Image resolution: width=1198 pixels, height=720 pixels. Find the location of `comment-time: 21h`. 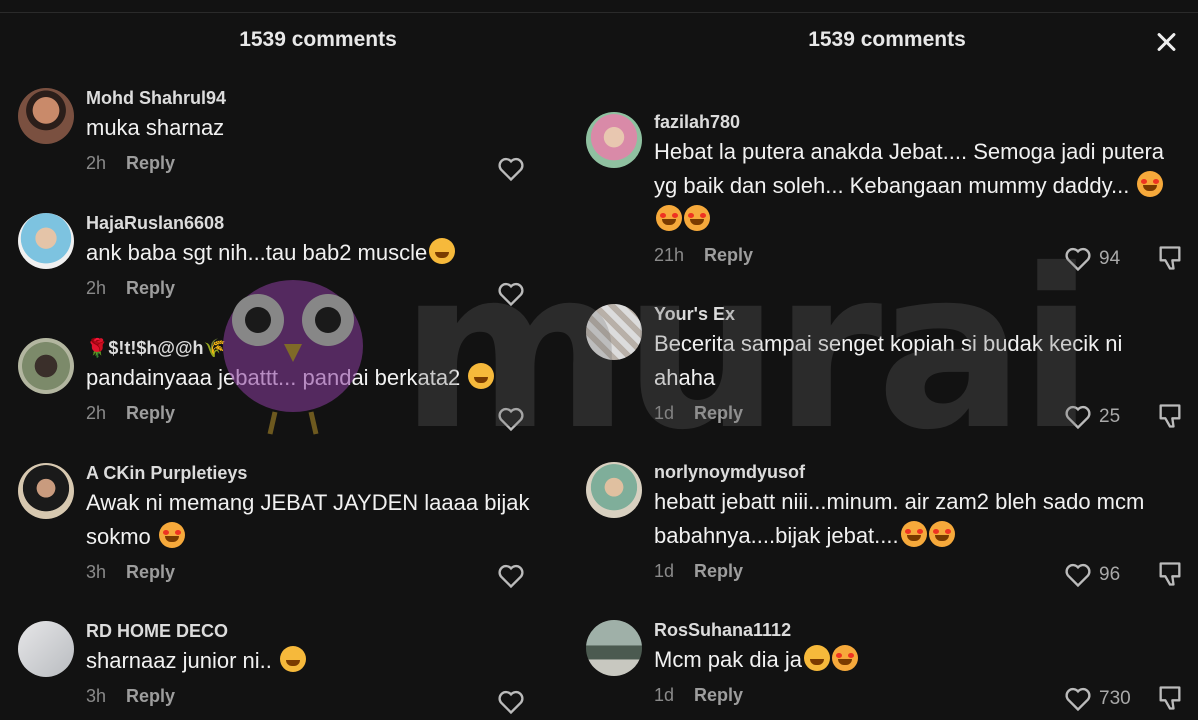

comment-time: 21h is located at coordinates (669, 255).